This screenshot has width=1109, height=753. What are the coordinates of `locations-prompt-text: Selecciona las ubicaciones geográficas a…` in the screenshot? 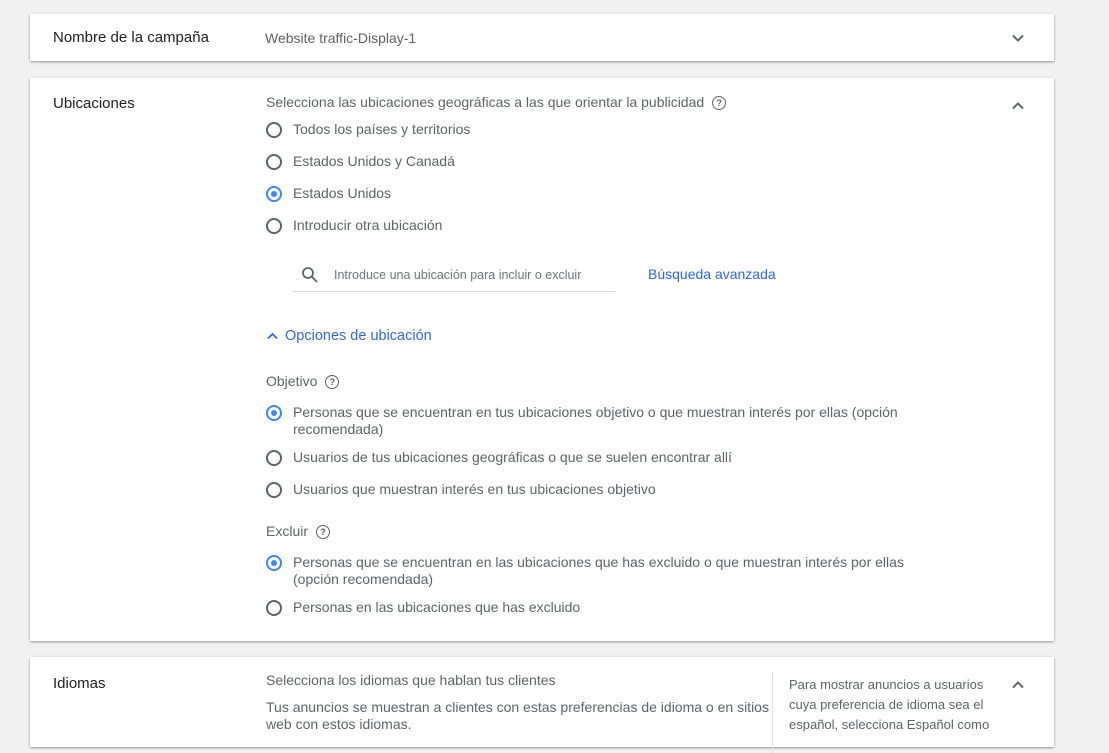 It's located at (485, 102).